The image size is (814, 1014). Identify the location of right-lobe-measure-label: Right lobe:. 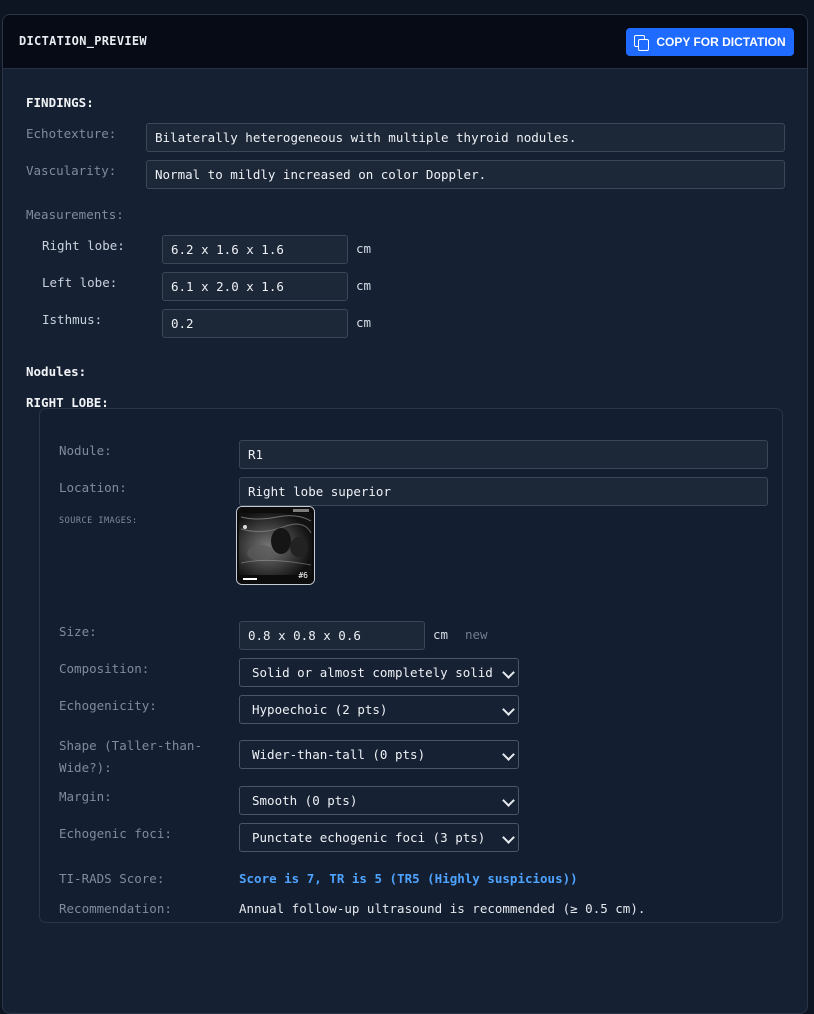
(83, 245).